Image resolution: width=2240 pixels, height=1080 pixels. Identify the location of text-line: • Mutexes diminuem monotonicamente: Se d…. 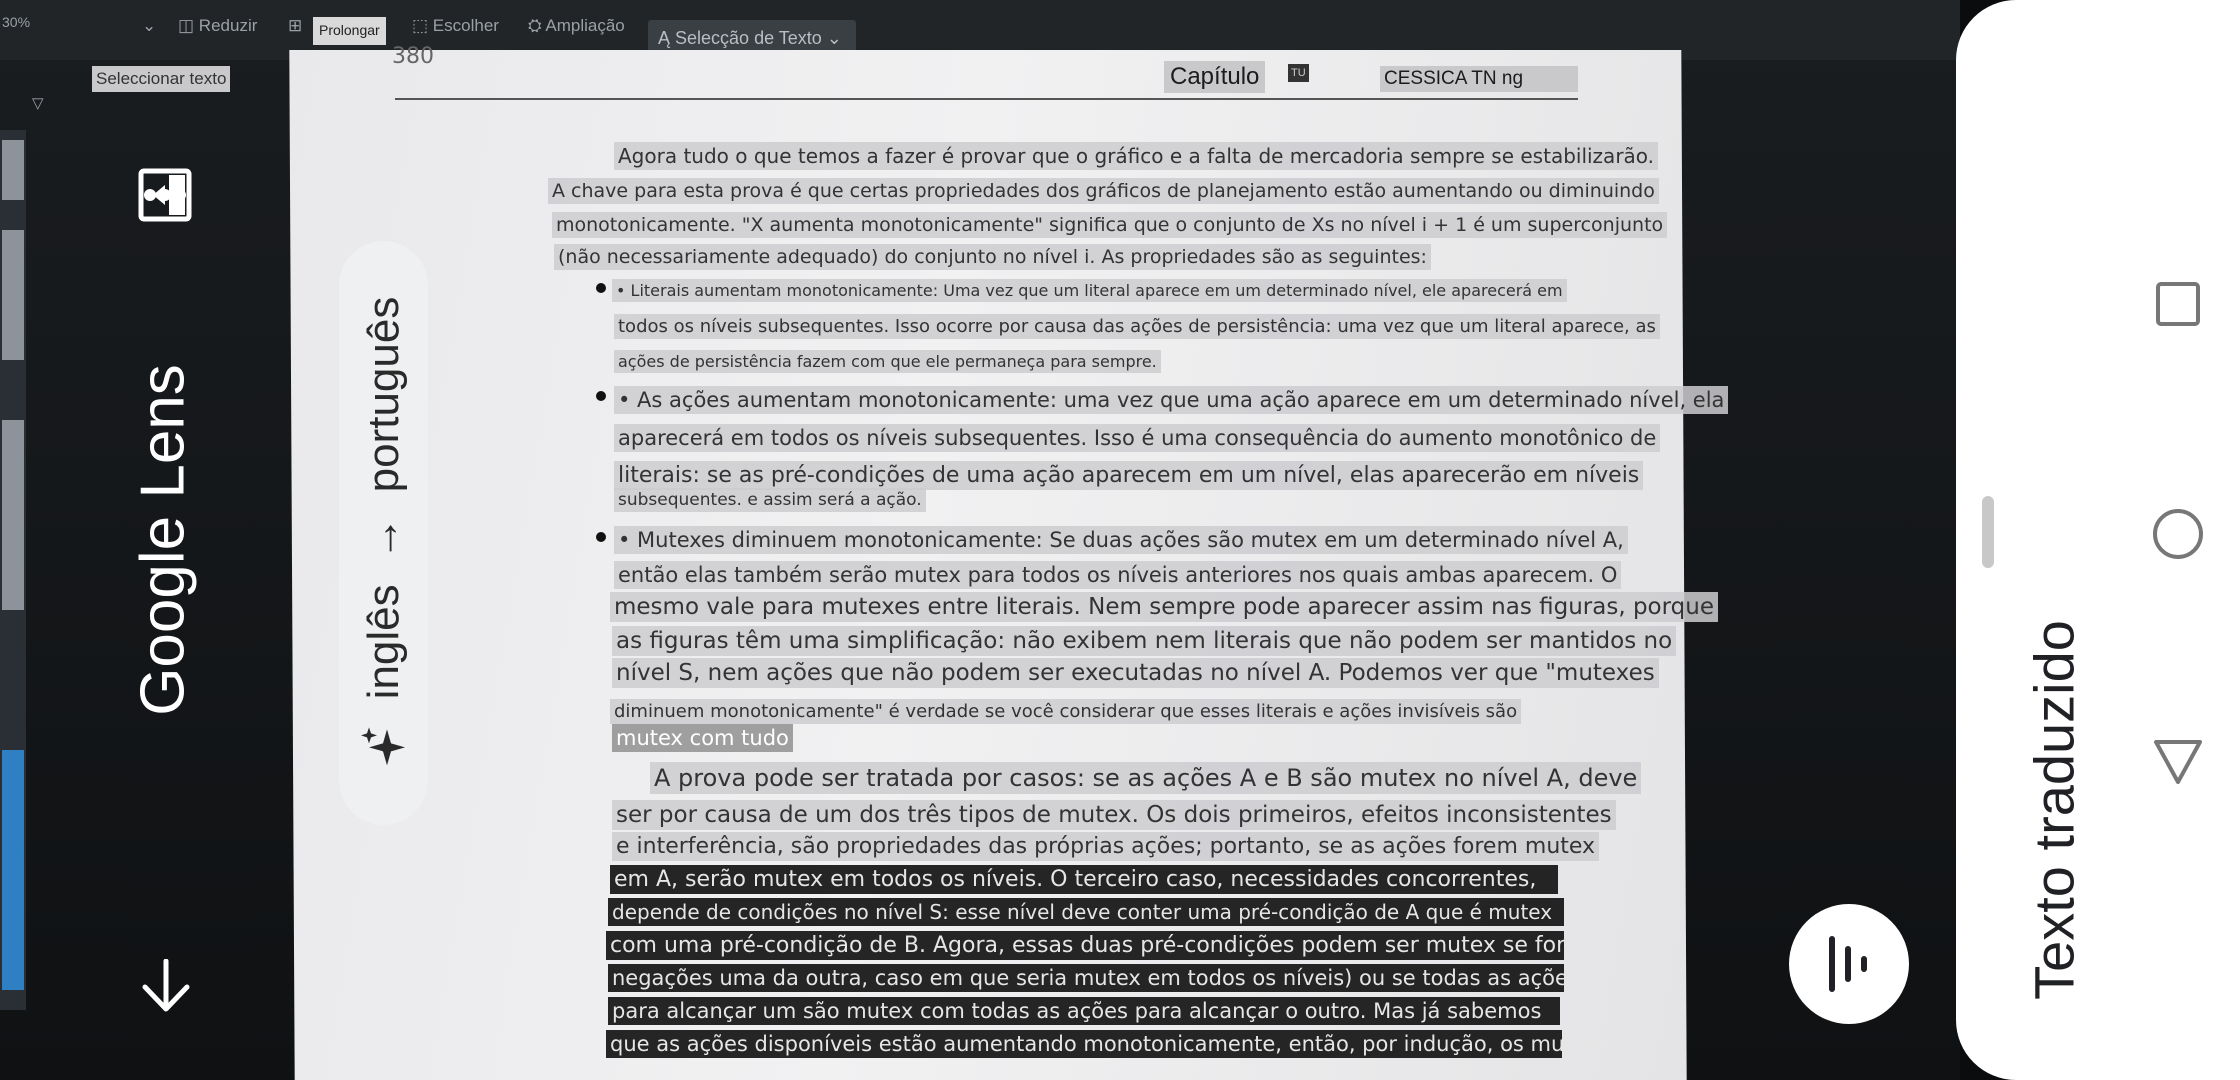
(1121, 540).